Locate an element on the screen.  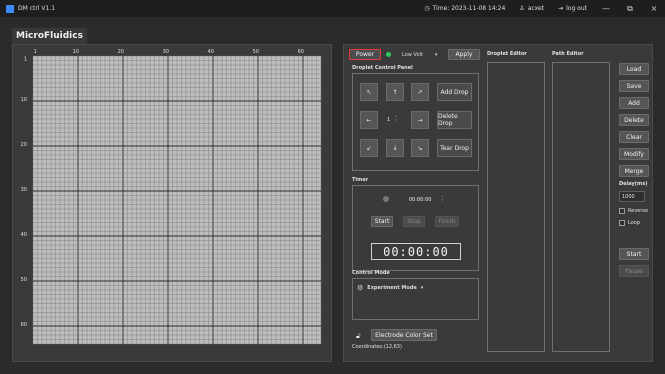
move-left-button: ← is located at coordinates (369, 120).